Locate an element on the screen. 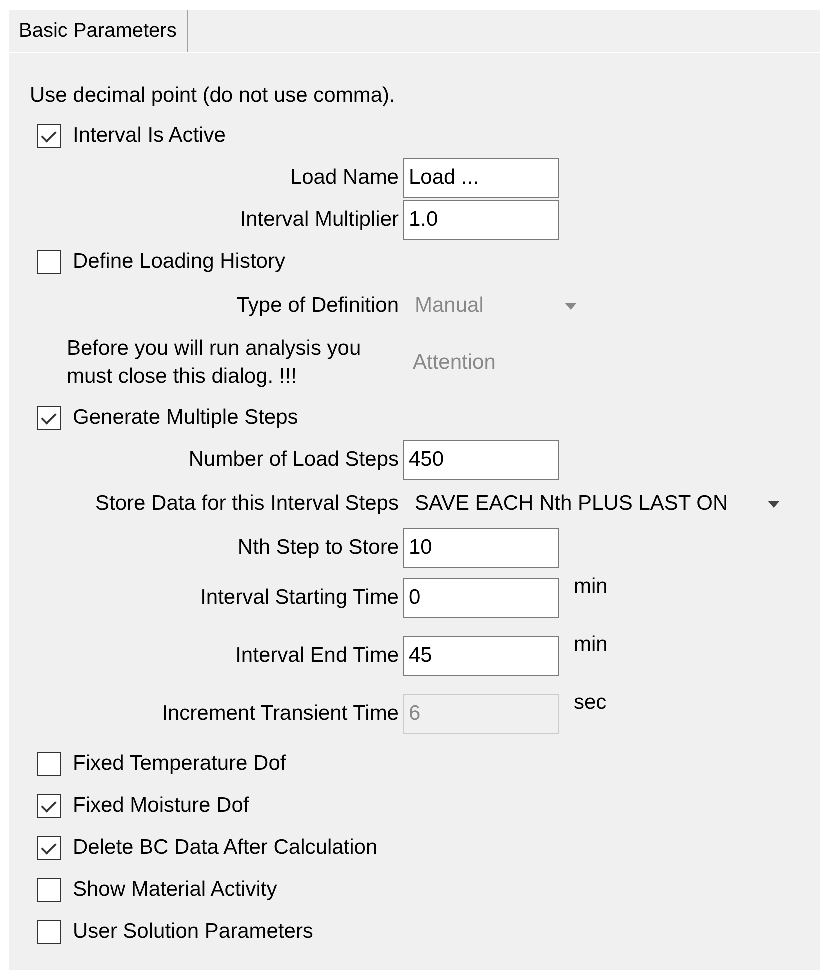 The height and width of the screenshot is (970, 820). checkbox-label: User Solution Parameters is located at coordinates (193, 932).